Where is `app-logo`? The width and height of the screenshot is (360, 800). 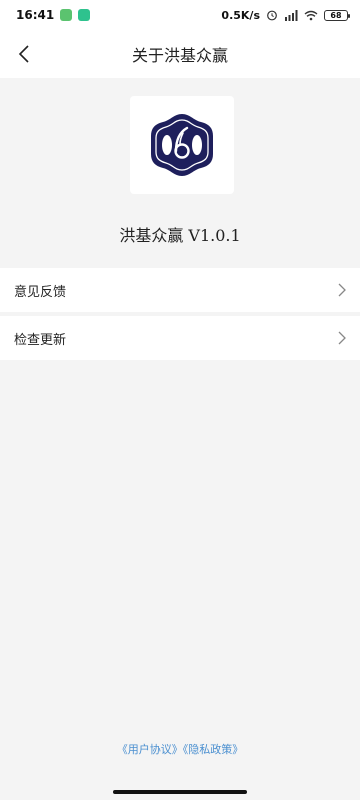
app-logo is located at coordinates (182, 145).